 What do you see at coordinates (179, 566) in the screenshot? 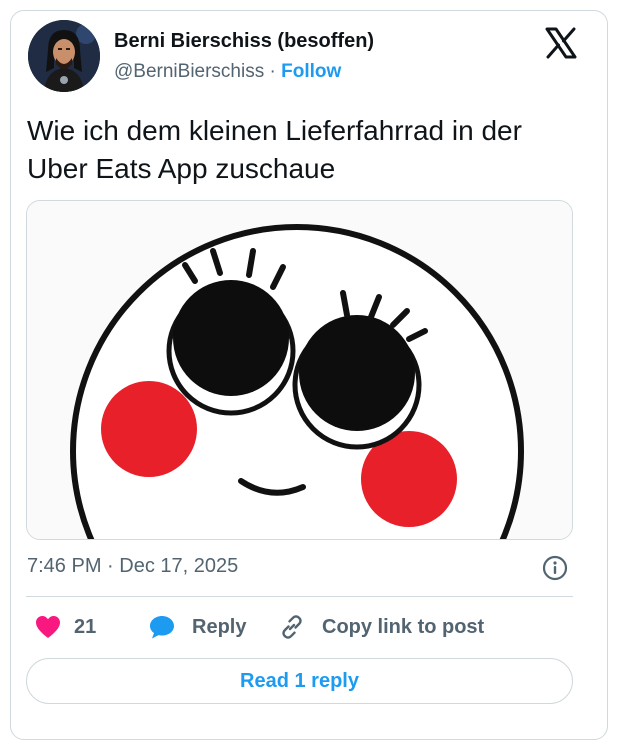
I see `tweet-date: Dec 17, 2025` at bounding box center [179, 566].